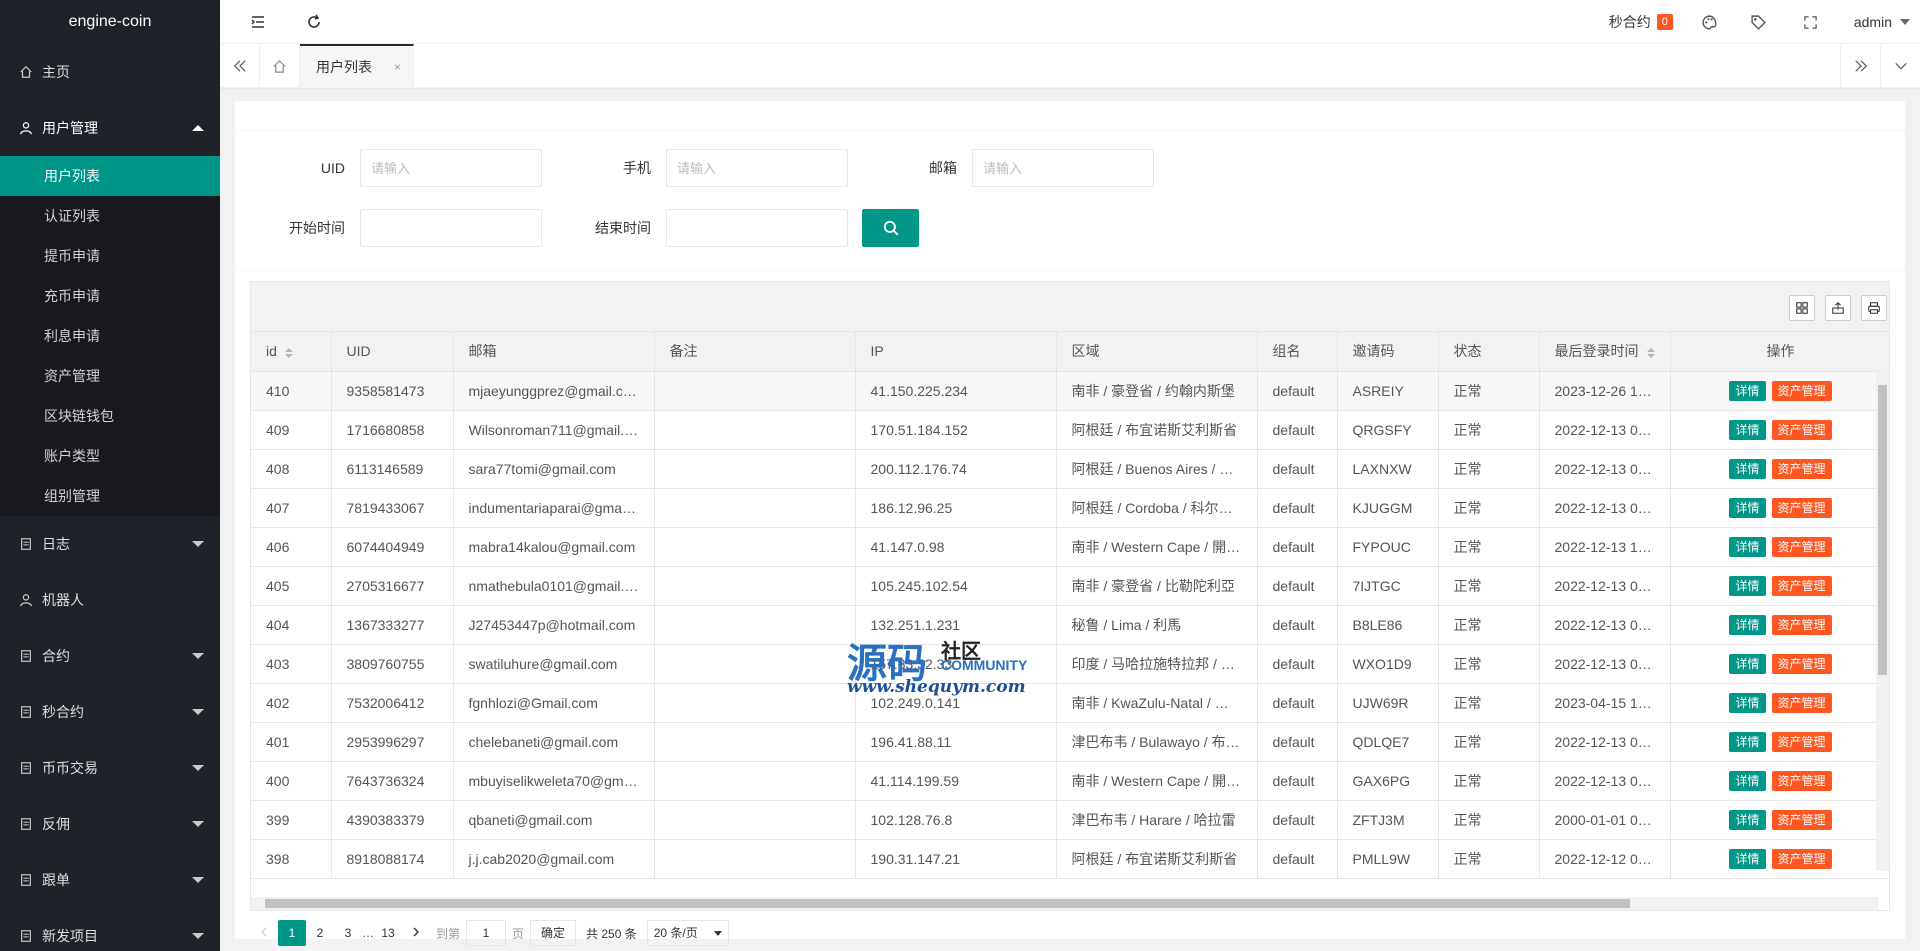  Describe the element at coordinates (110, 880) in the screenshot. I see `nav-copy-trade: 跟单` at that location.